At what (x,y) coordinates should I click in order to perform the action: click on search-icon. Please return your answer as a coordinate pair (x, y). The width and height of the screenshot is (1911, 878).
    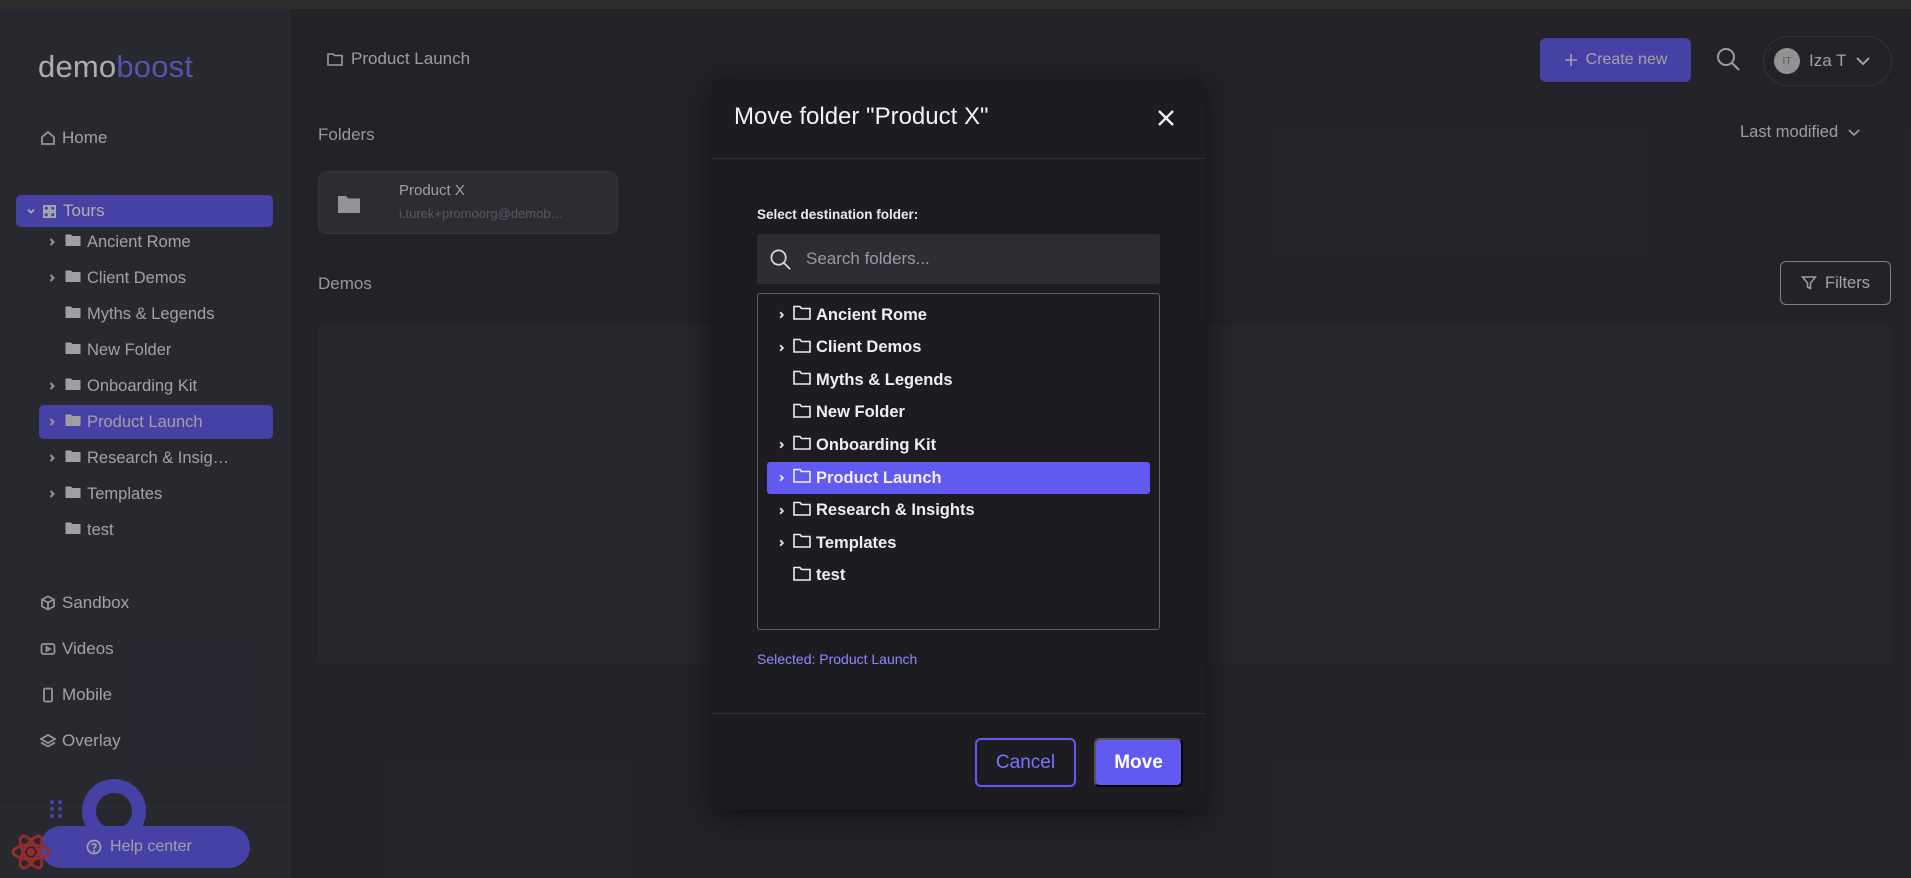
    Looking at the image, I should click on (780, 259).